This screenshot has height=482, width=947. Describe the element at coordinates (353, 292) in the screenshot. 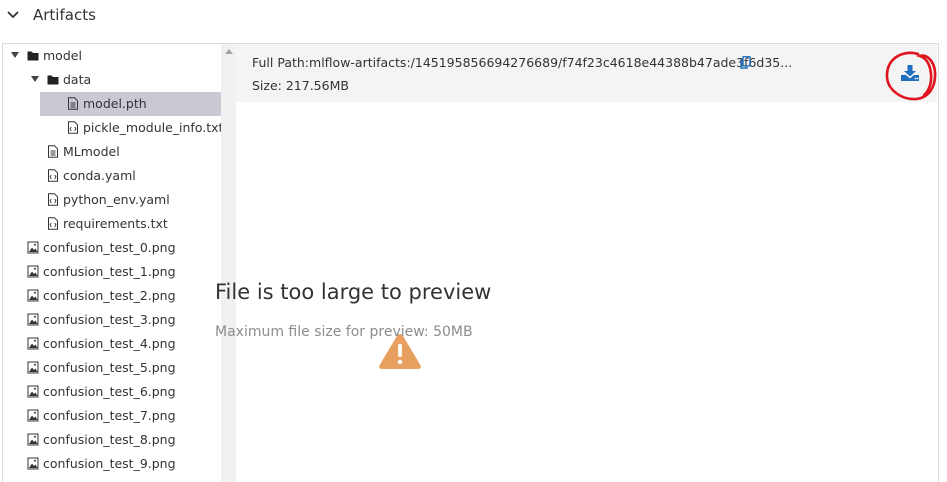

I see `preview-error-title: File is too large to preview` at that location.